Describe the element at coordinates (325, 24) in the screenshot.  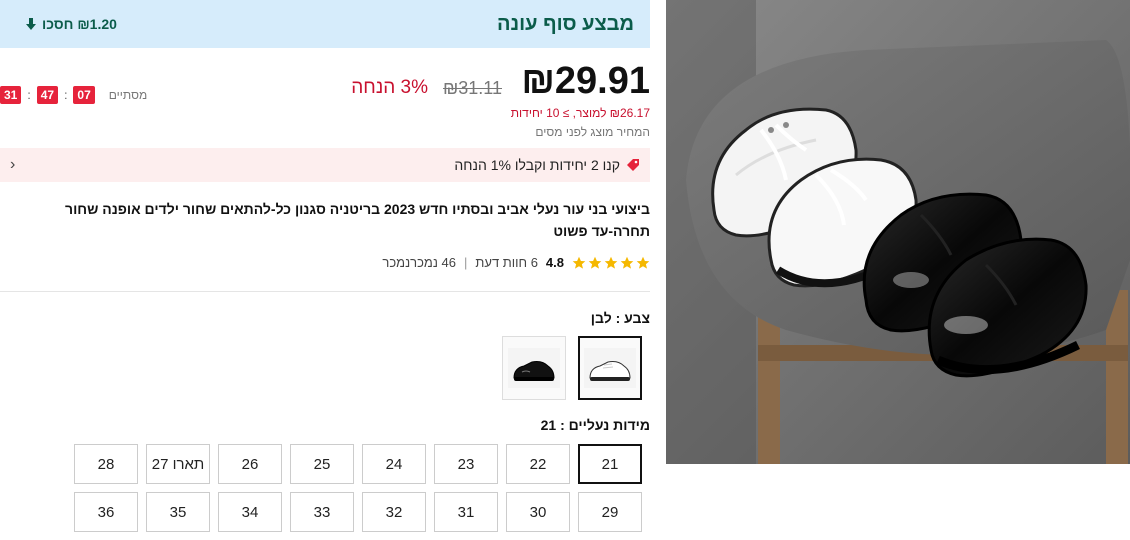
I see `promo-banner: מבצע סוף עונה ₪1.20 חסכו` at that location.